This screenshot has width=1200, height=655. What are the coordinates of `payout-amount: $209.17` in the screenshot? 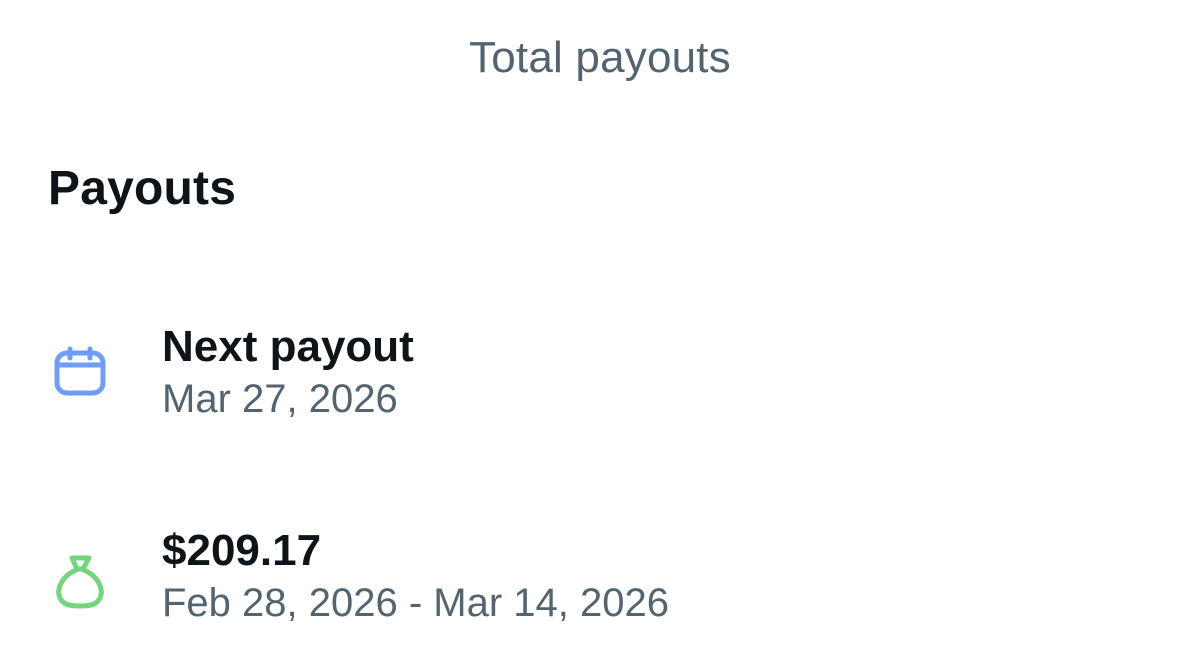 It's located at (242, 550).